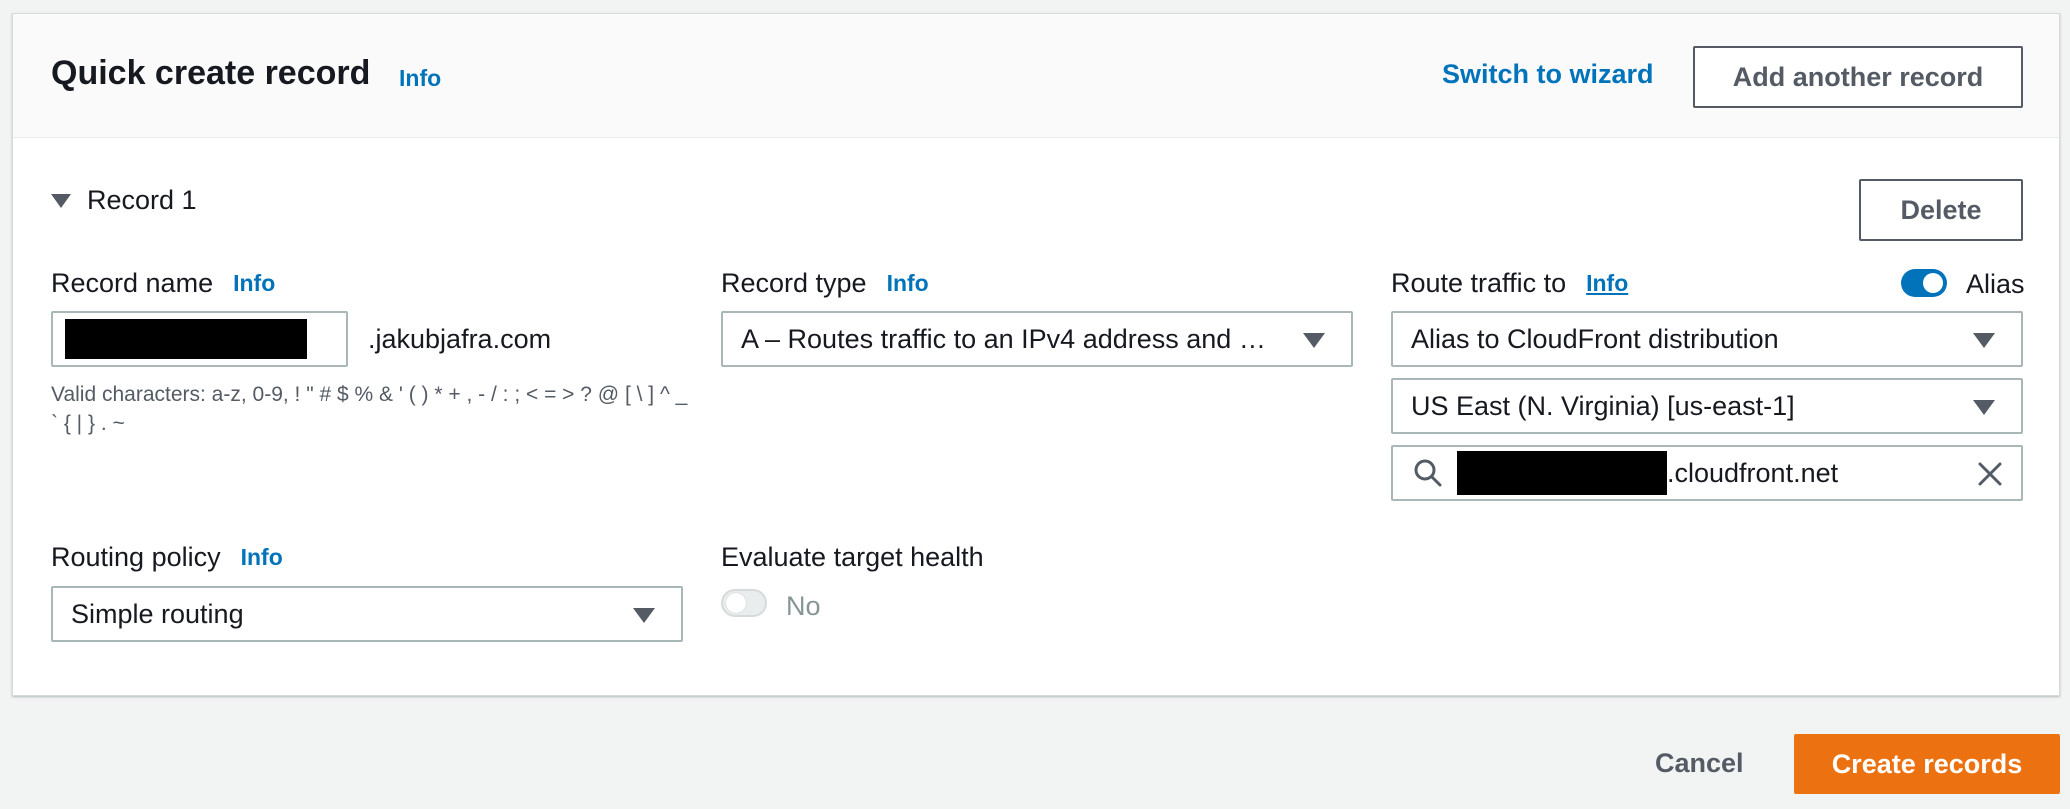 This screenshot has height=809, width=2070. I want to click on create-records-button: Create records, so click(1927, 764).